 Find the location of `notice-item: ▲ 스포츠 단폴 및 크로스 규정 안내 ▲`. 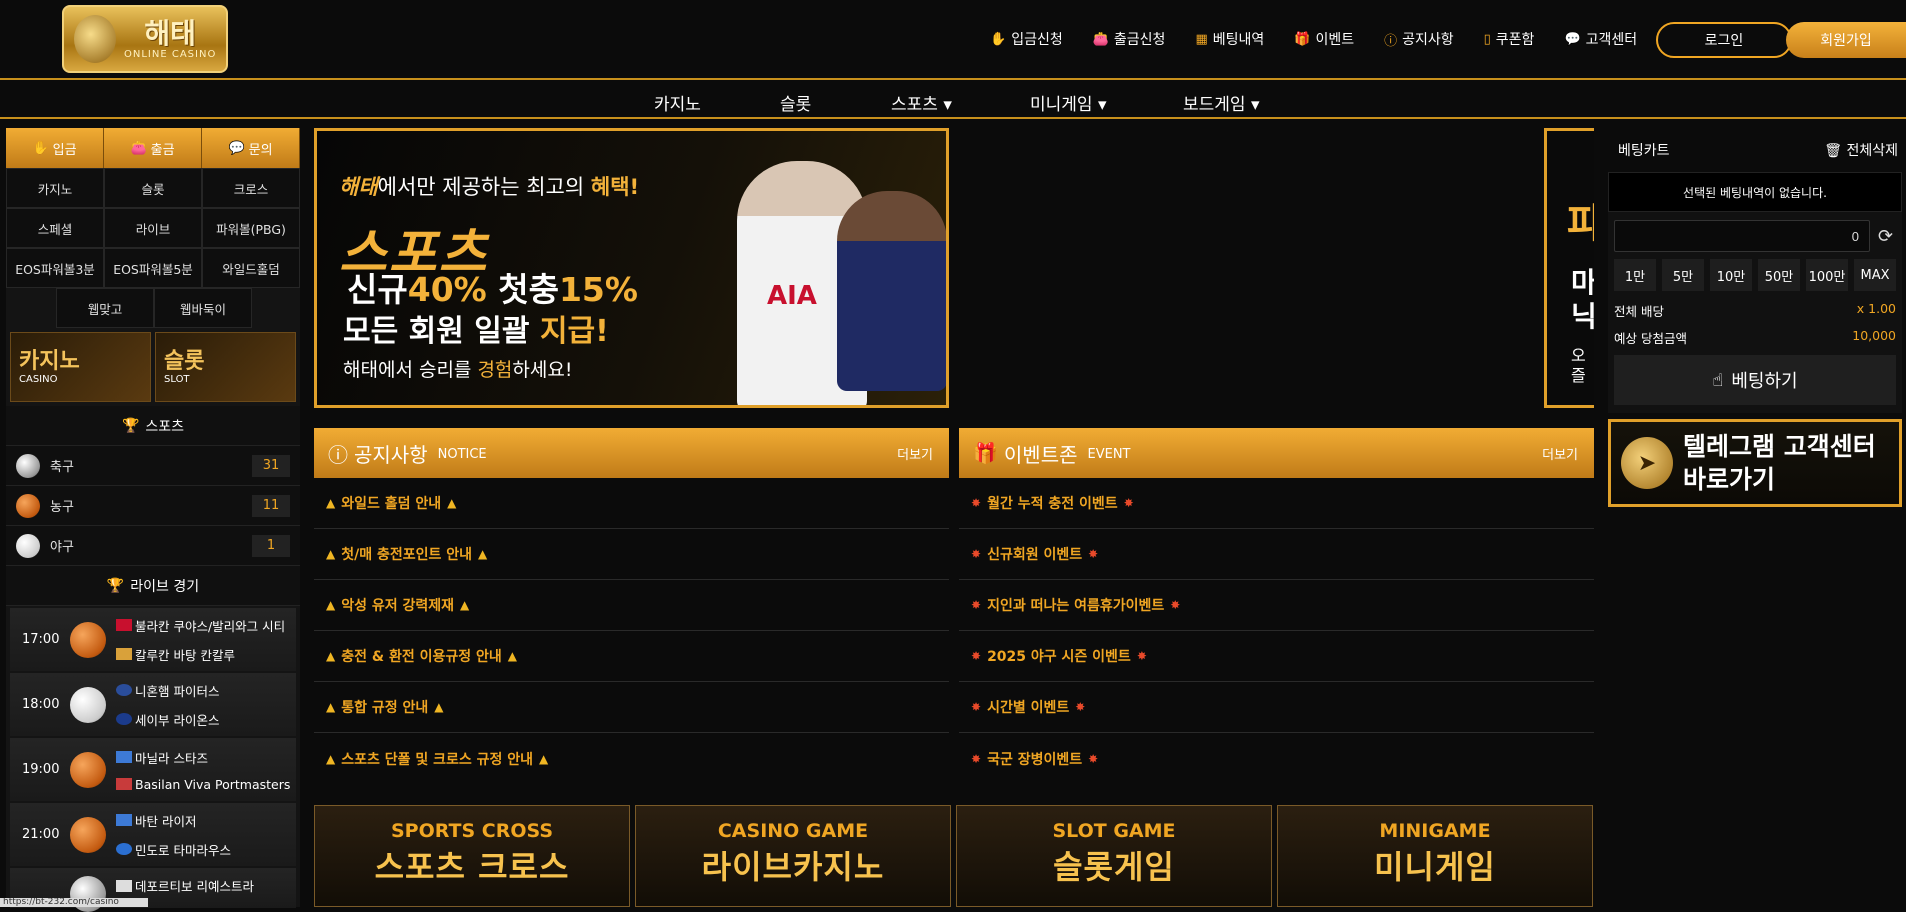

notice-item: ▲ 스포츠 단폴 및 크로스 규정 안내 ▲ is located at coordinates (631, 758).